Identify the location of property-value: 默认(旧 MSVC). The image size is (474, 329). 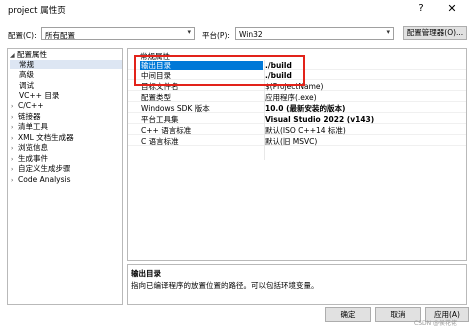
(291, 141).